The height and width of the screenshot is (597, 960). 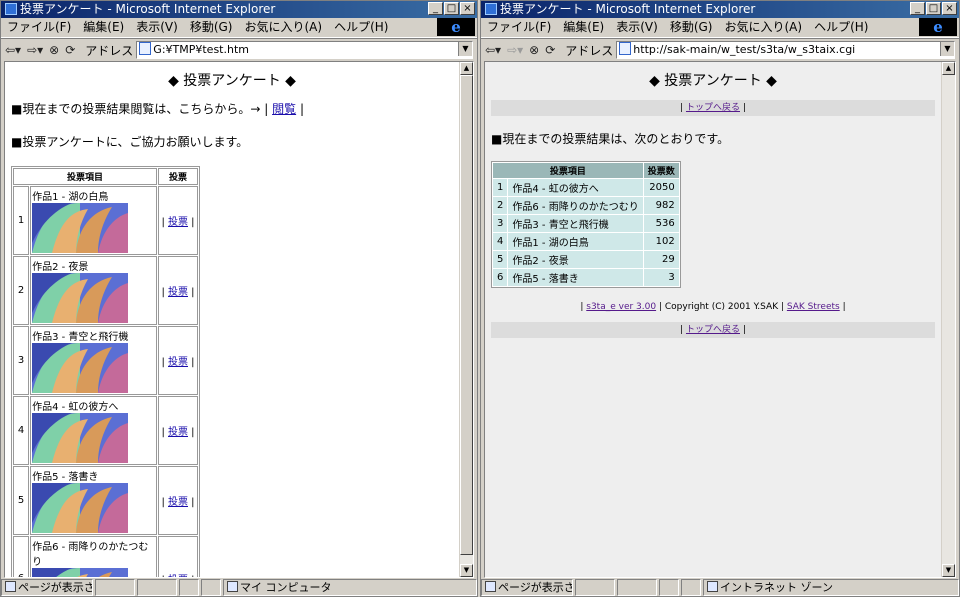 I want to click on rank: 2, so click(x=500, y=205).